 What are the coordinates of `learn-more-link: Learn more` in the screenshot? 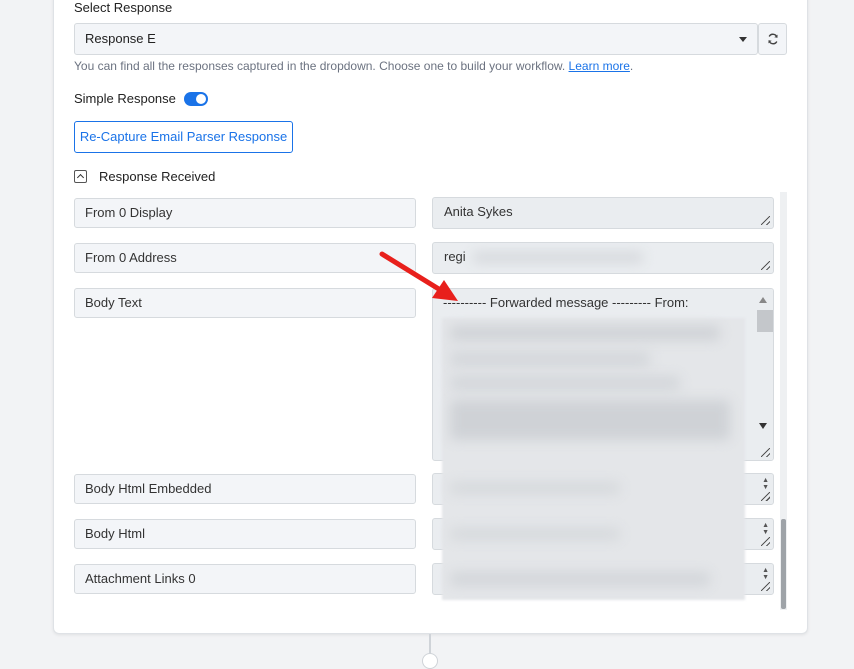 It's located at (599, 66).